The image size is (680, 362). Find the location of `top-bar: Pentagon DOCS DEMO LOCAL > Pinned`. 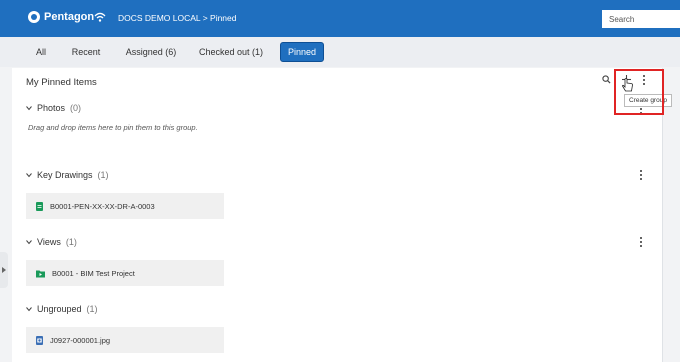

top-bar: Pentagon DOCS DEMO LOCAL > Pinned is located at coordinates (340, 18).